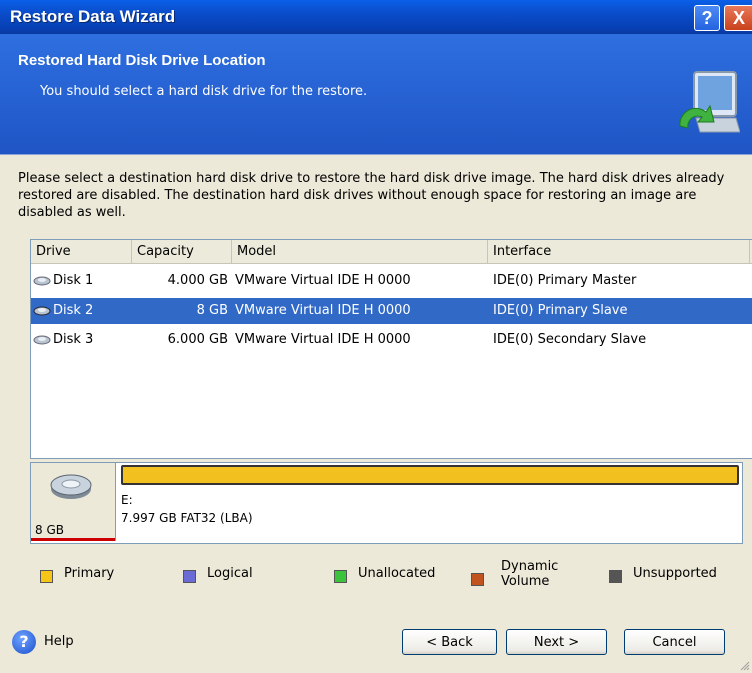 Image resolution: width=752 pixels, height=673 pixels. What do you see at coordinates (24, 642) in the screenshot?
I see `help-icon: ?` at bounding box center [24, 642].